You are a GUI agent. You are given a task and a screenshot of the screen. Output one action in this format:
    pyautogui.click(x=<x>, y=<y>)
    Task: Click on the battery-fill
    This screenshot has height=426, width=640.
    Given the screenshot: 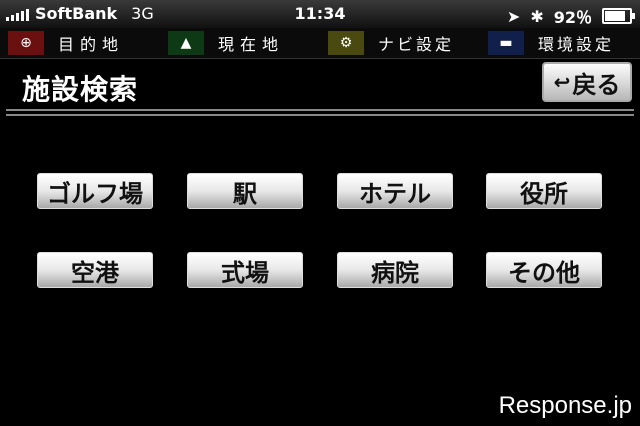 What is the action you would take?
    pyautogui.click(x=615, y=16)
    